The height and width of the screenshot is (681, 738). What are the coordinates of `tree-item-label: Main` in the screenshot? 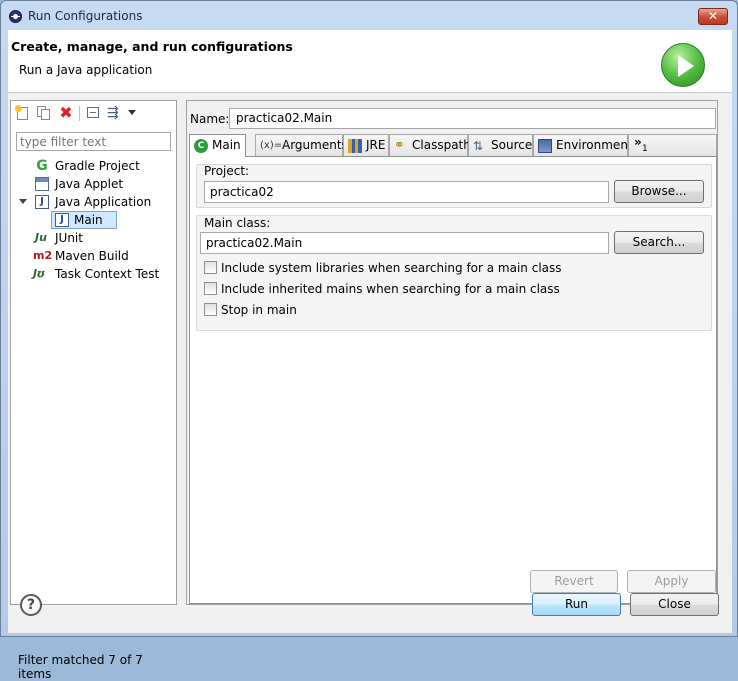 It's located at (88, 220).